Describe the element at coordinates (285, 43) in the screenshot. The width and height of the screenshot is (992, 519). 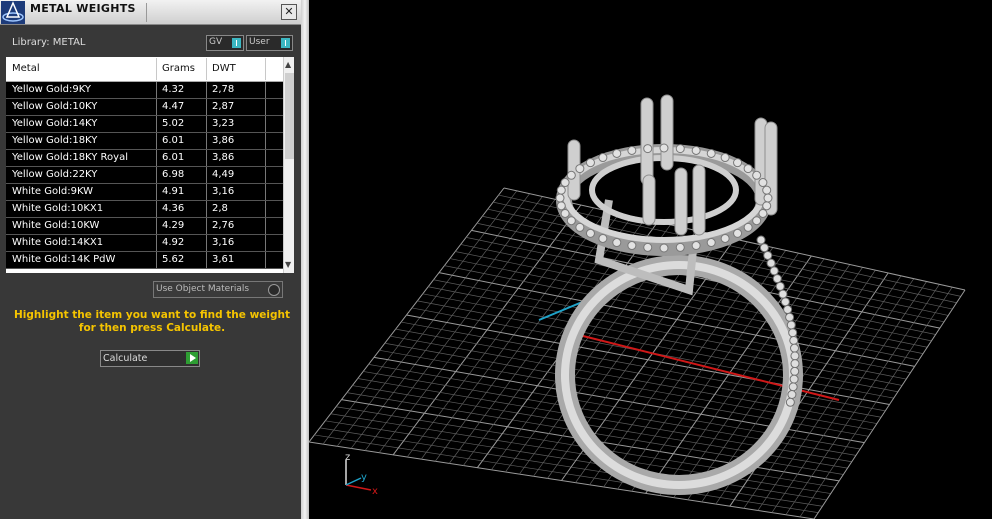
I see `toggle-switch-icon` at that location.